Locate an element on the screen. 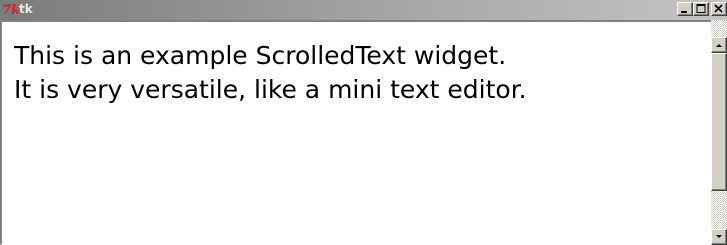 The image size is (727, 245). text-line-1: This is an example ScrolledText widget. is located at coordinates (260, 55).